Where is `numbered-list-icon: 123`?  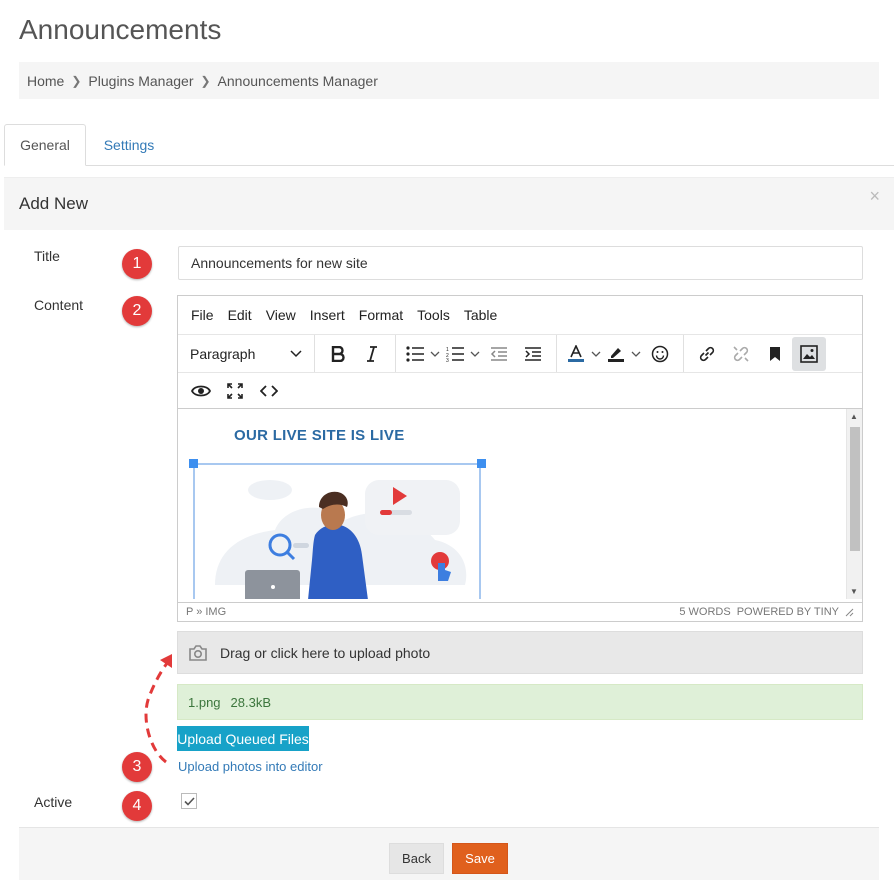 numbered-list-icon: 123 is located at coordinates (455, 354).